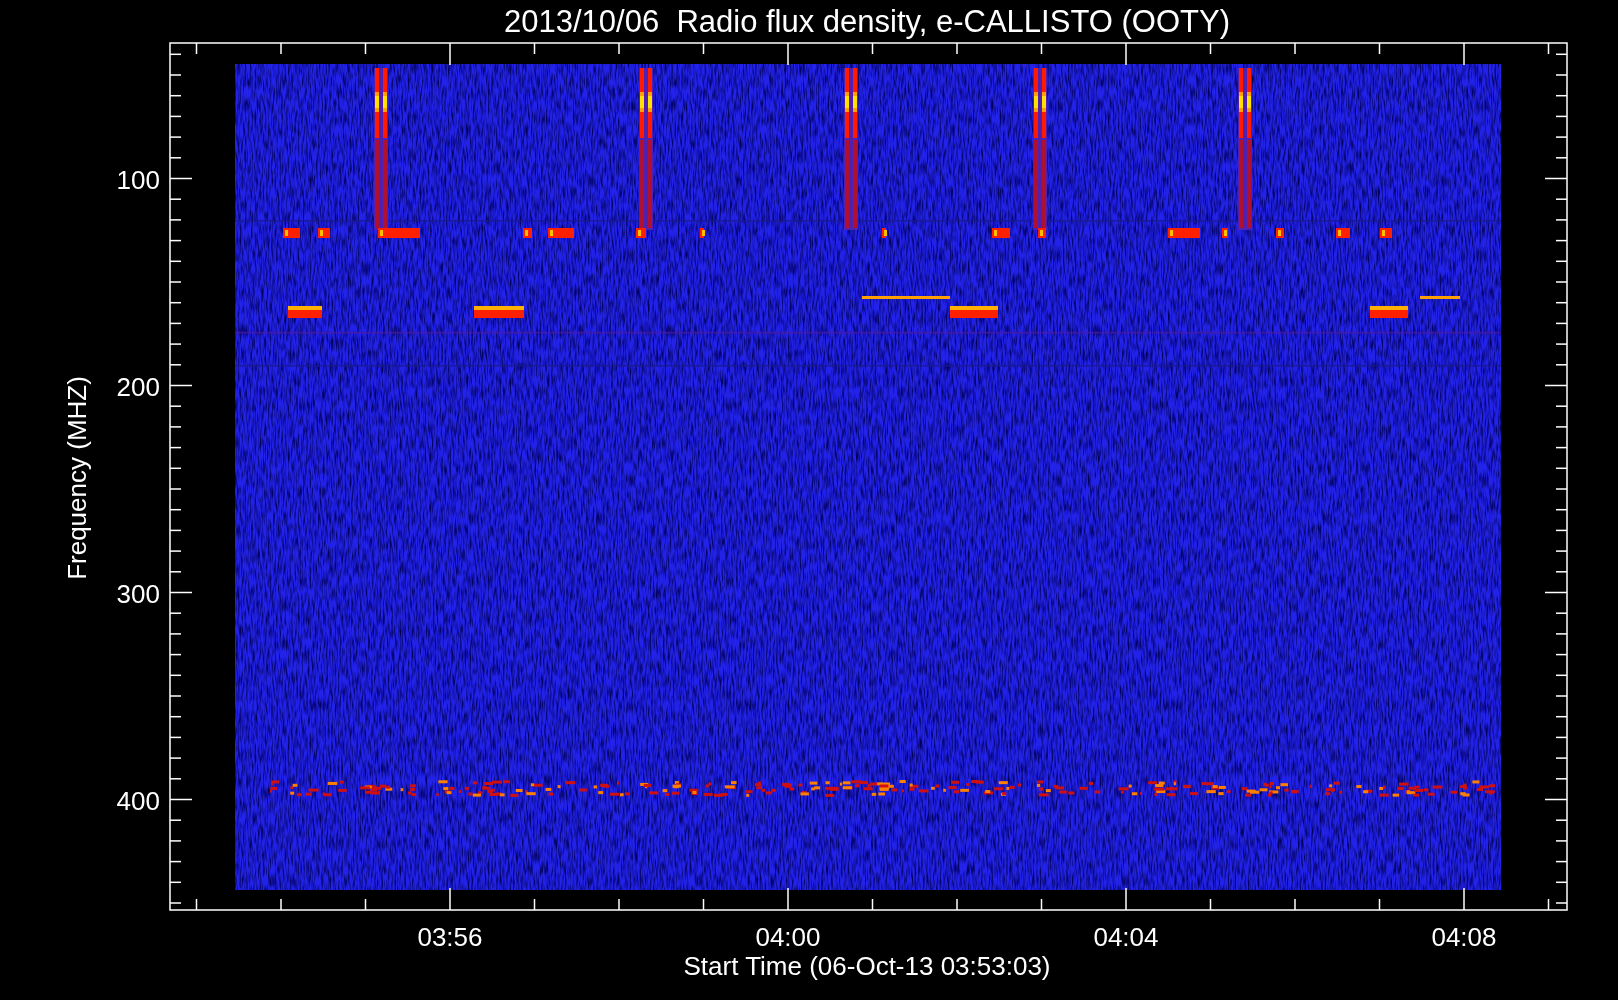 The height and width of the screenshot is (1000, 1618). I want to click on y-axis-label: Frequency (MHZ), so click(77, 478).